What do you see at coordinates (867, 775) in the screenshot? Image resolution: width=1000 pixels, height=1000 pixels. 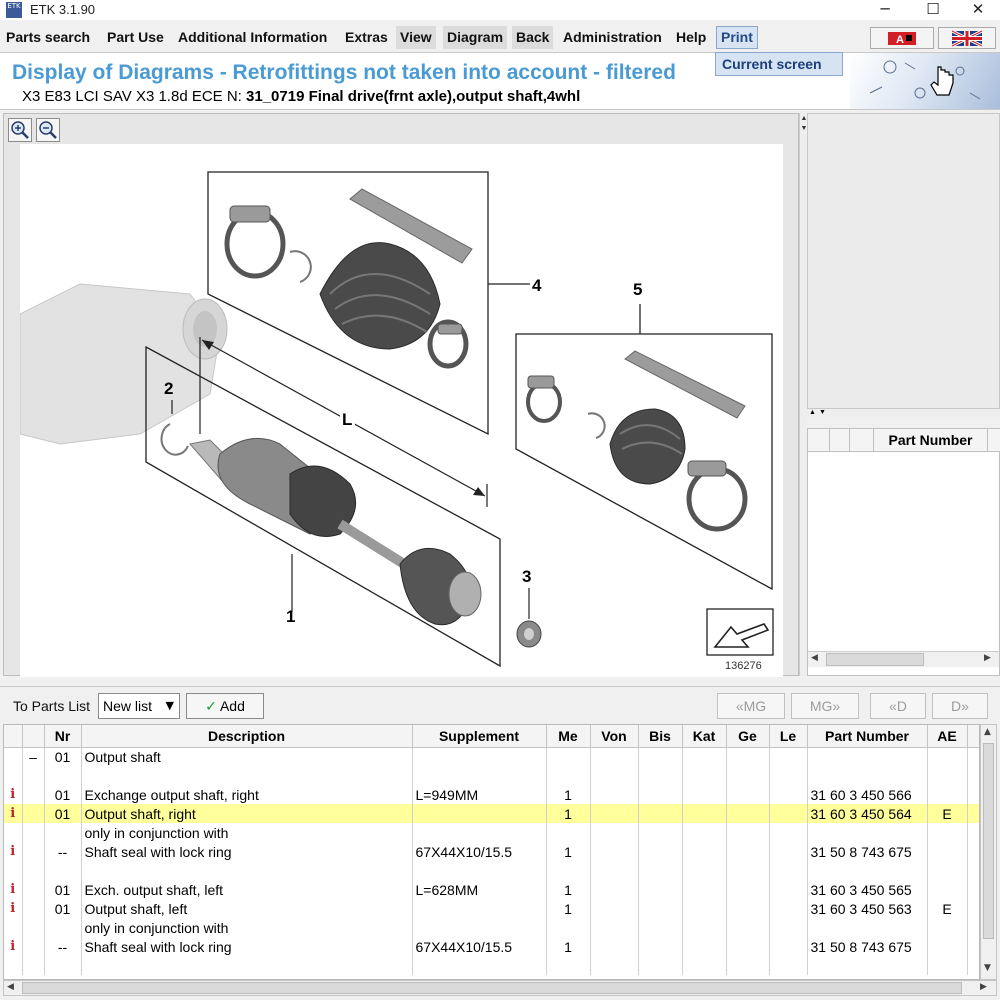 I see `part-number-cell` at bounding box center [867, 775].